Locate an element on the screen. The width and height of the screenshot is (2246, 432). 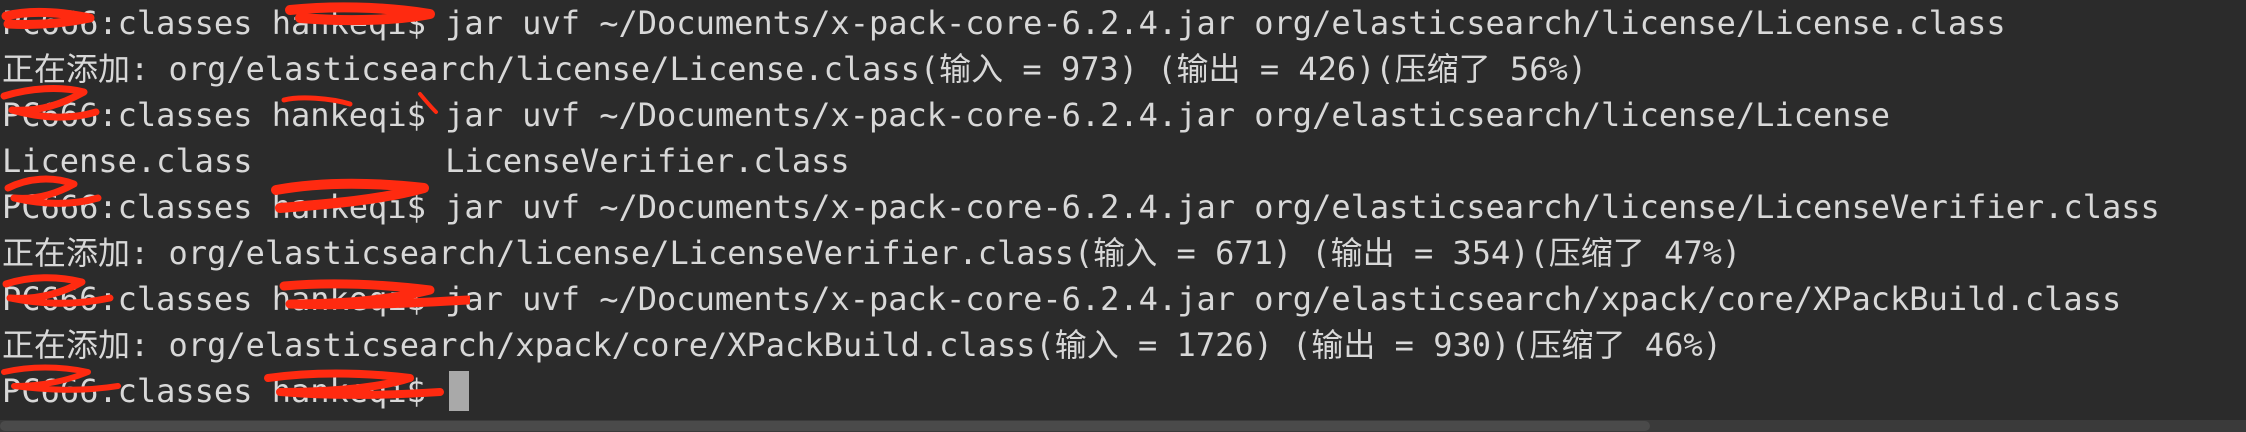
text-cursor is located at coordinates (459, 391).